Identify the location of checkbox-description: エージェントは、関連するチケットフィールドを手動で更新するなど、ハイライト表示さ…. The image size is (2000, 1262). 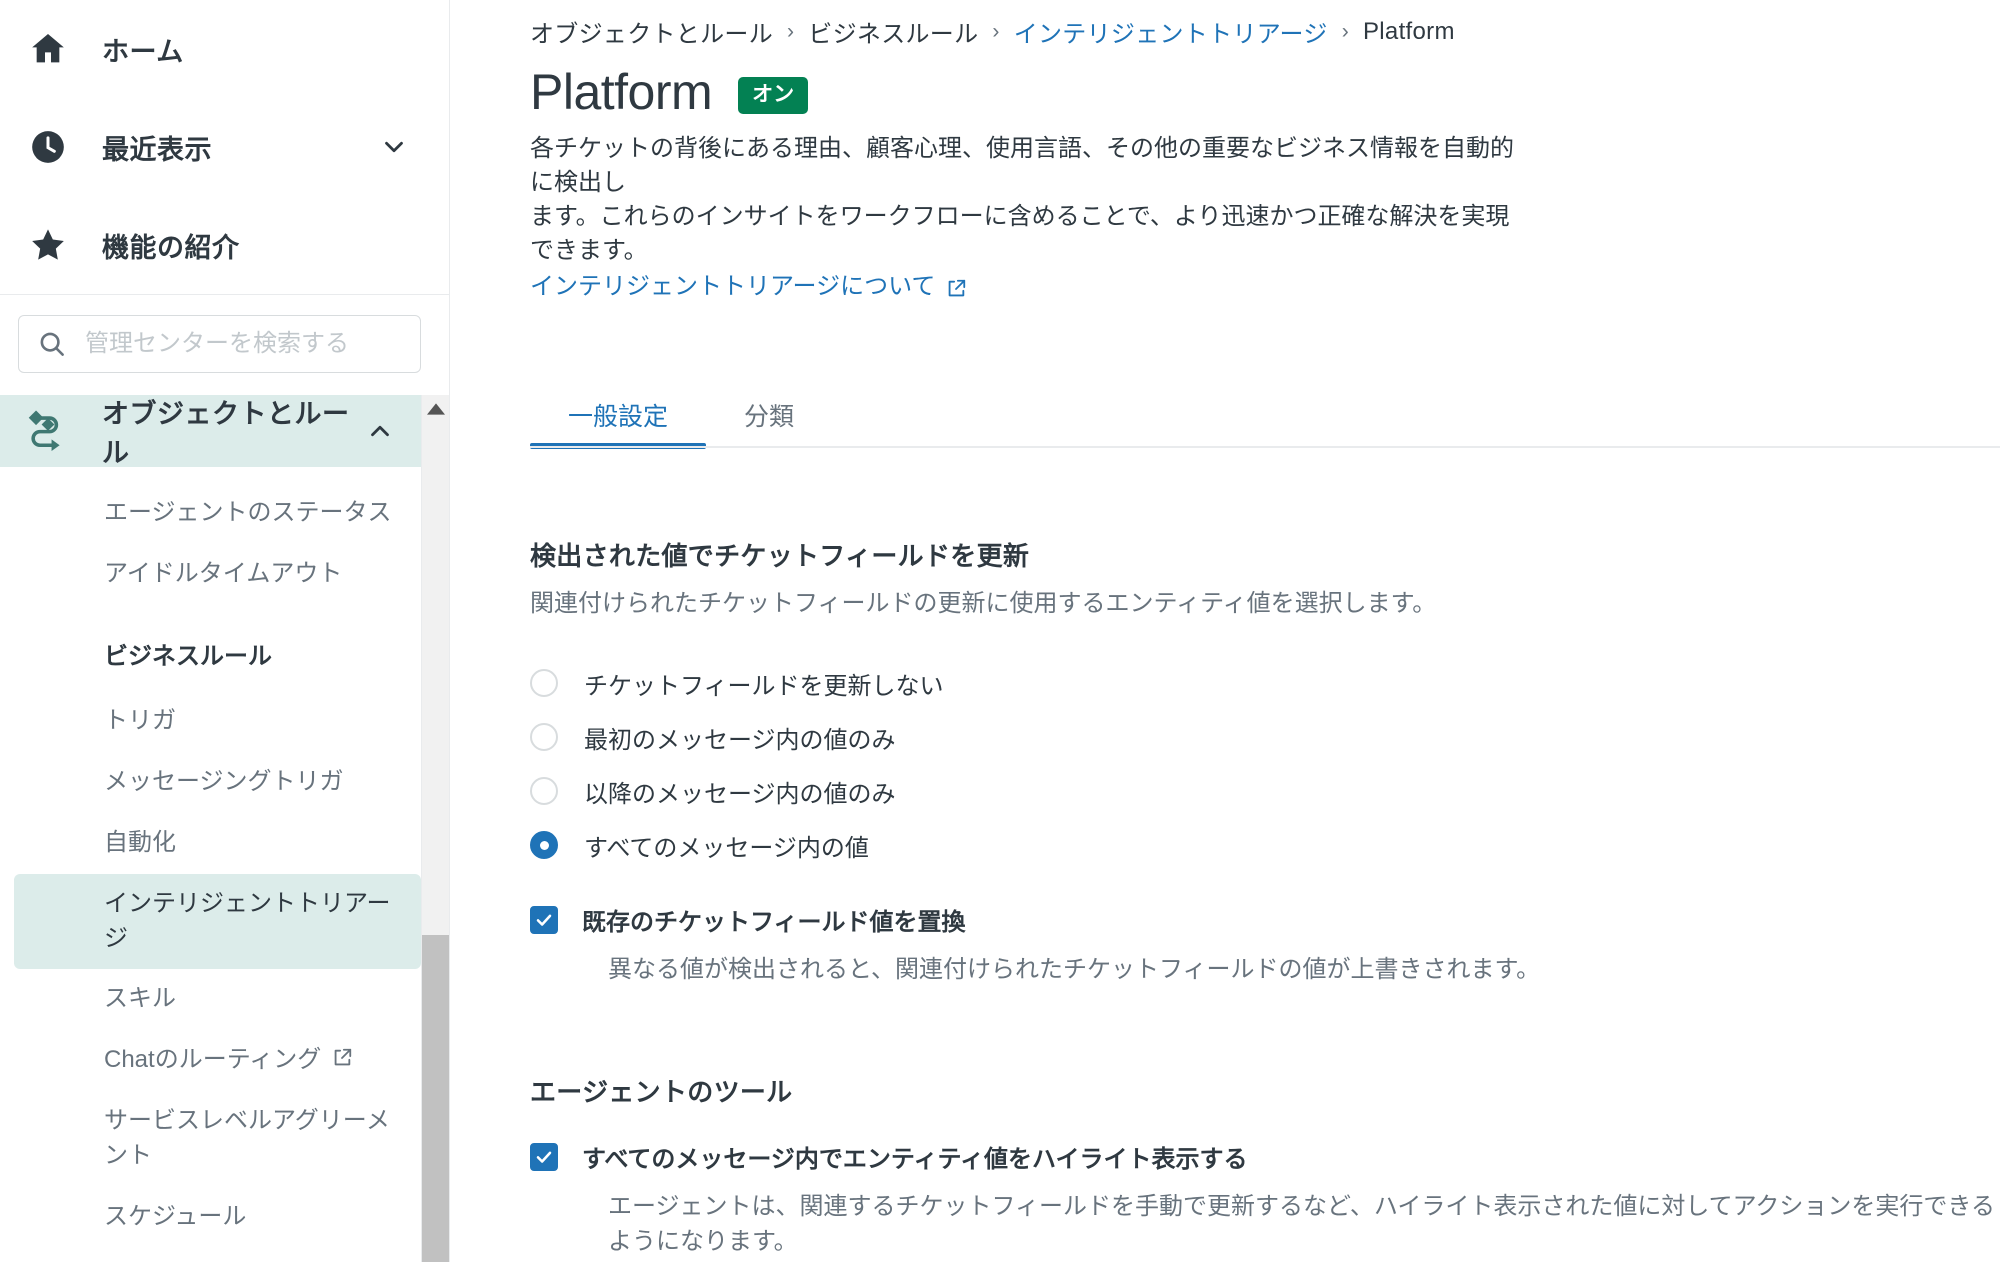
(1301, 1224).